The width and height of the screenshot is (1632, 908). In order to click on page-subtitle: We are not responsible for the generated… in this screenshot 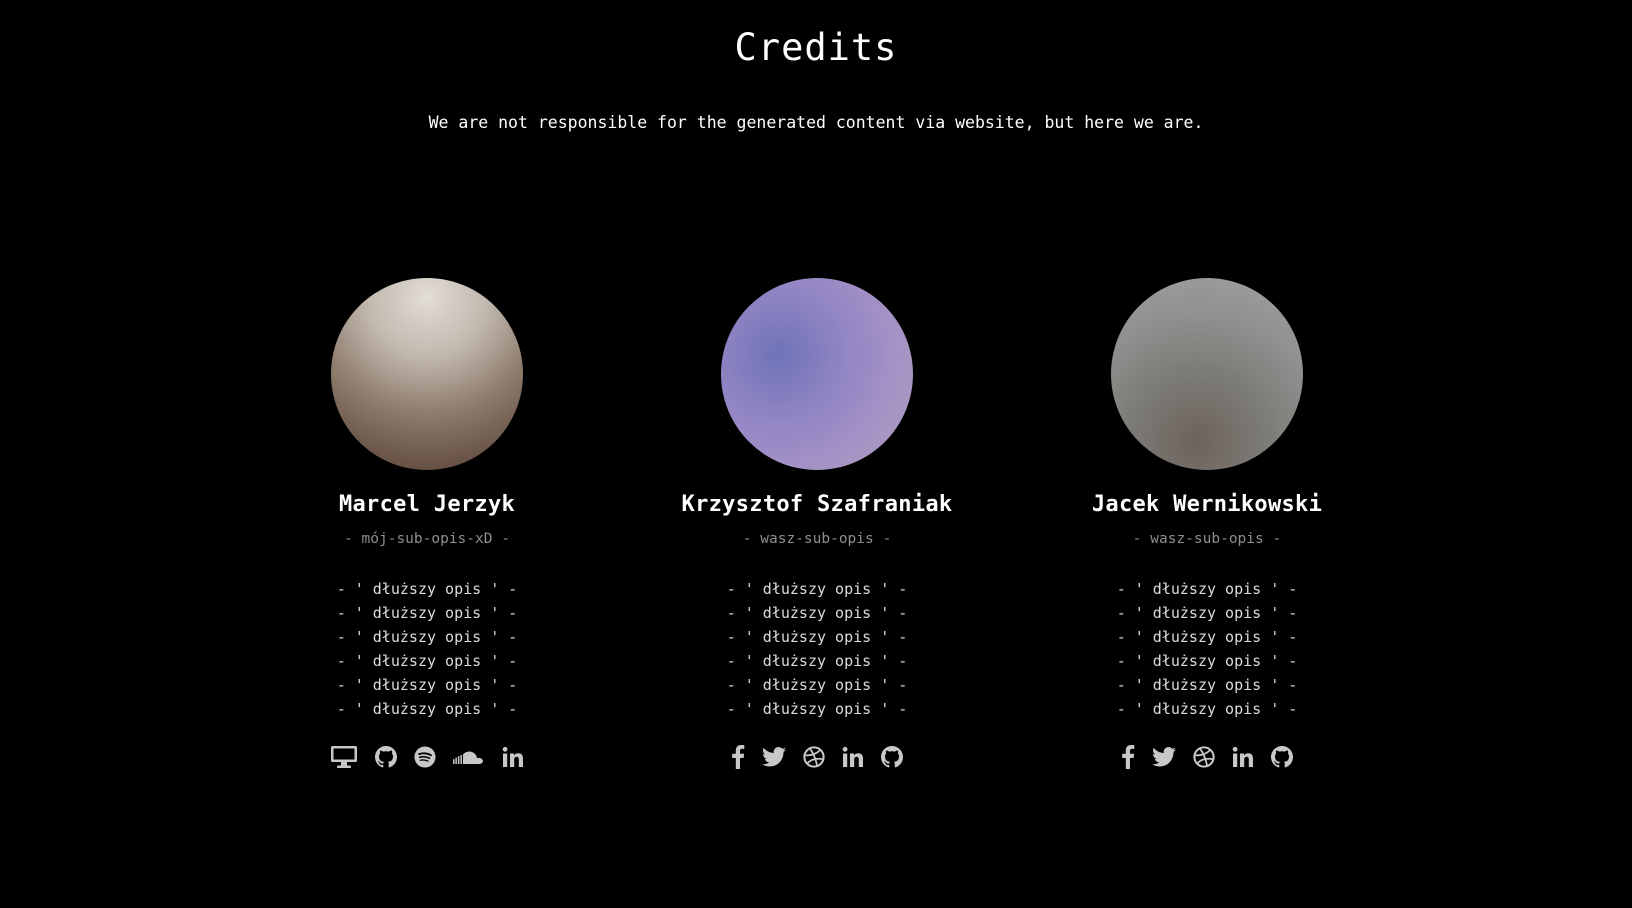, I will do `click(816, 122)`.